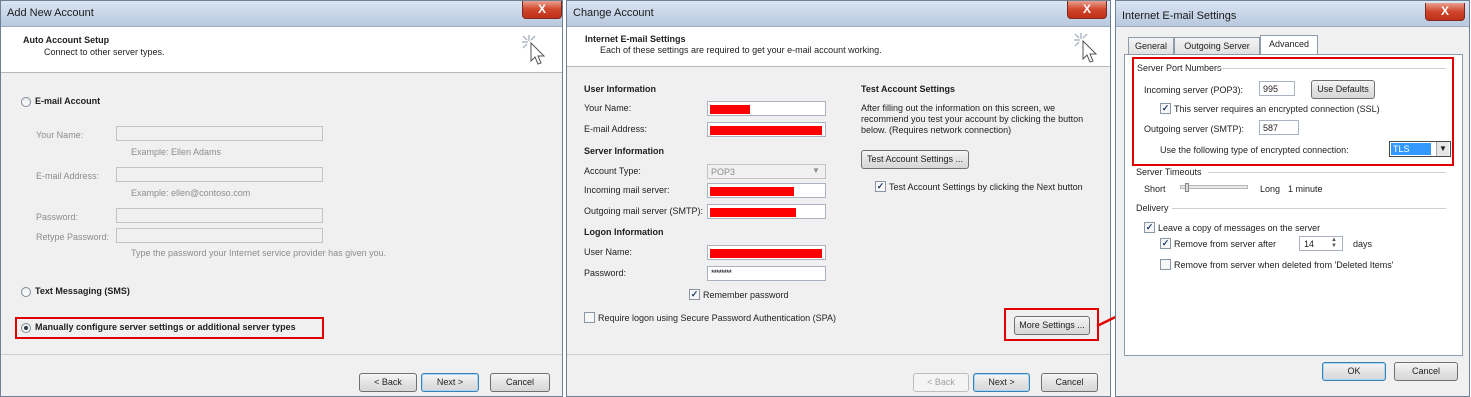 This screenshot has width=1471, height=397. I want to click on text-messaging-label: Text Messaging (SMS), so click(82, 291).